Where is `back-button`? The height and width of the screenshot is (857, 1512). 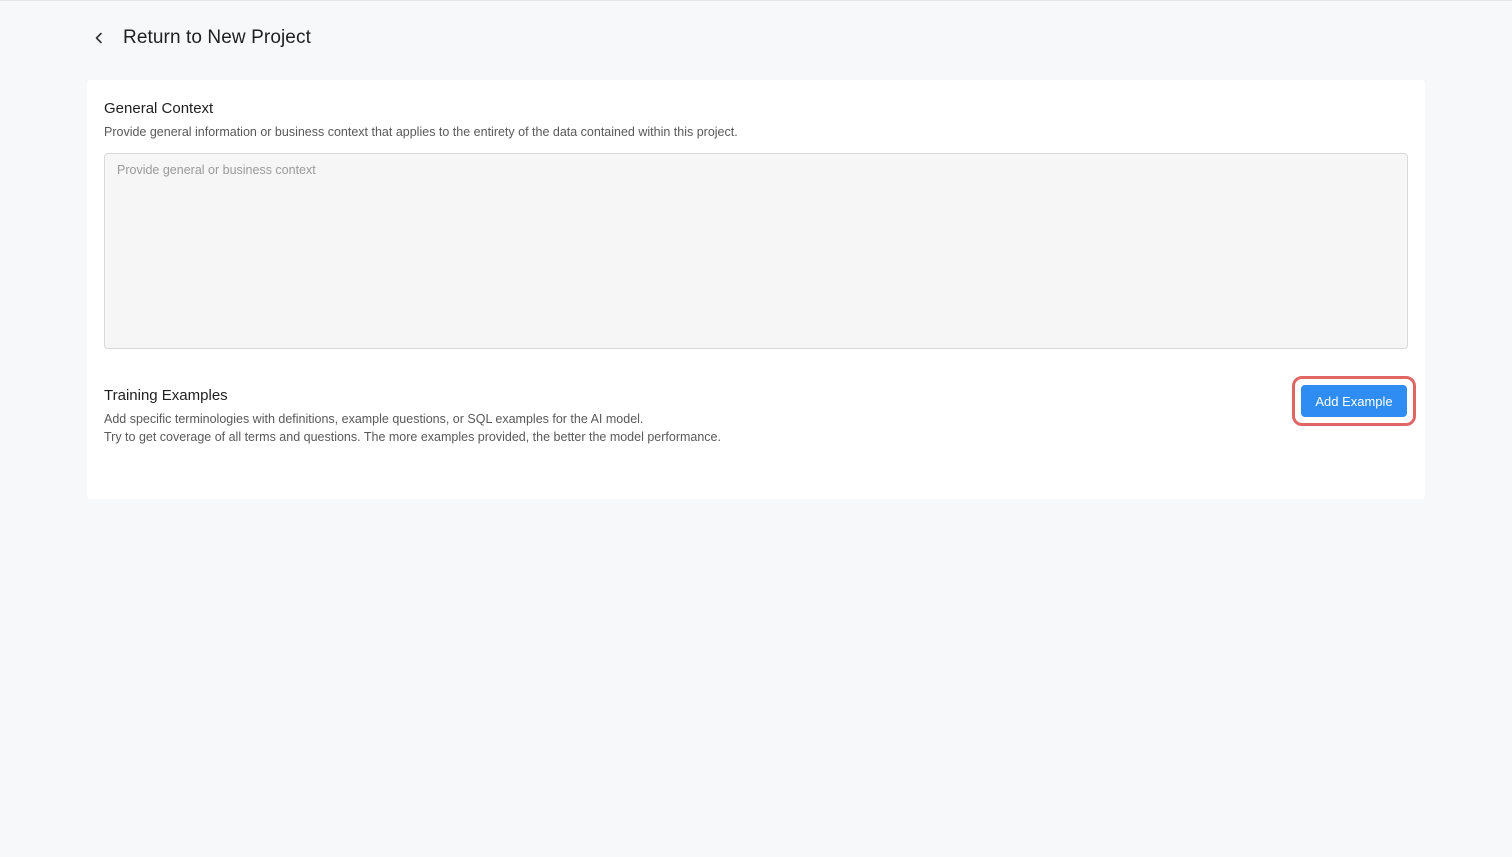 back-button is located at coordinates (99, 38).